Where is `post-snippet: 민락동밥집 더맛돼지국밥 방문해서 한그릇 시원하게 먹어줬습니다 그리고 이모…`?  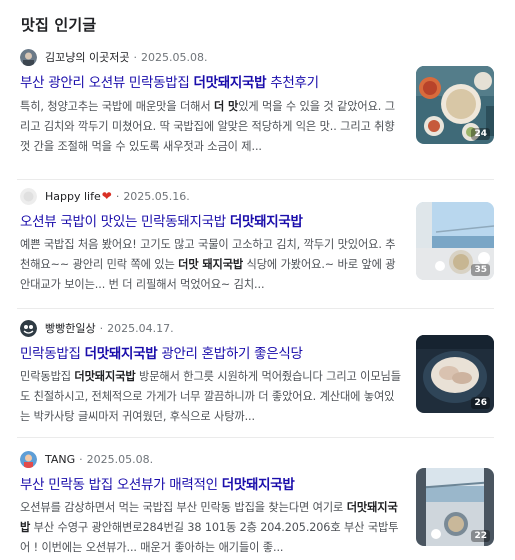 post-snippet: 민락동밥집 더맛돼지국밥 방문해서 한그릇 시원하게 먹어줬습니다 그리고 이모… is located at coordinates (210, 396).